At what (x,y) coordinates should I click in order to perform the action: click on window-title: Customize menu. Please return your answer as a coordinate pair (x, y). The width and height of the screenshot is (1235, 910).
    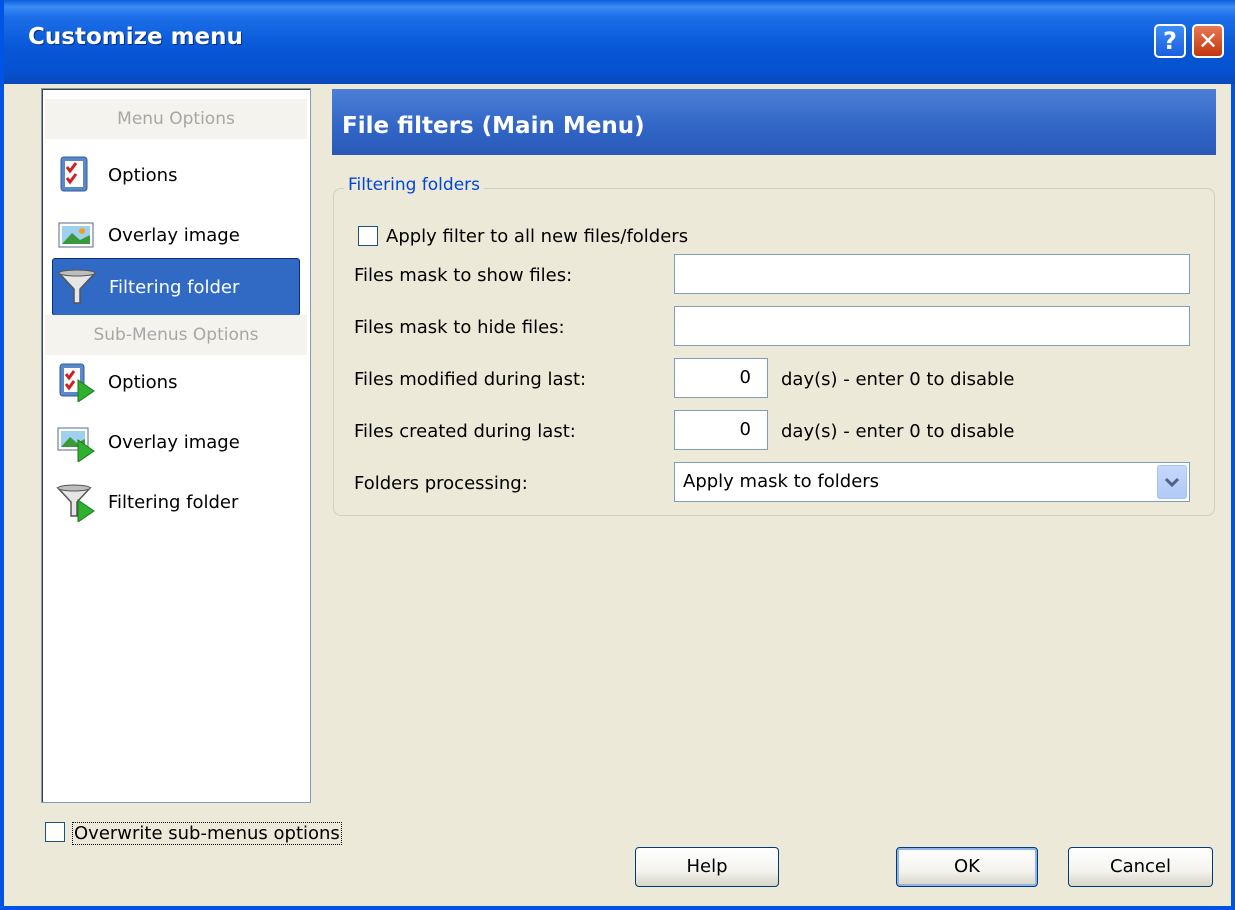
    Looking at the image, I should click on (135, 37).